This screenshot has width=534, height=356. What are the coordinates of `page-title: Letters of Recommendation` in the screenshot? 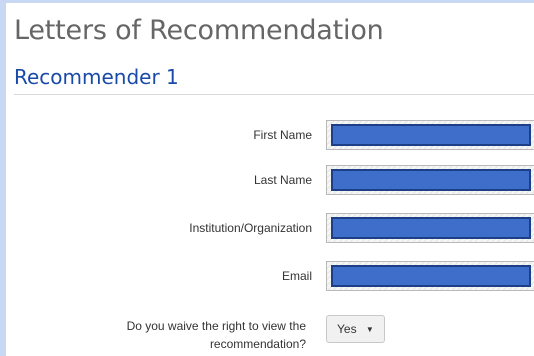 It's located at (199, 30).